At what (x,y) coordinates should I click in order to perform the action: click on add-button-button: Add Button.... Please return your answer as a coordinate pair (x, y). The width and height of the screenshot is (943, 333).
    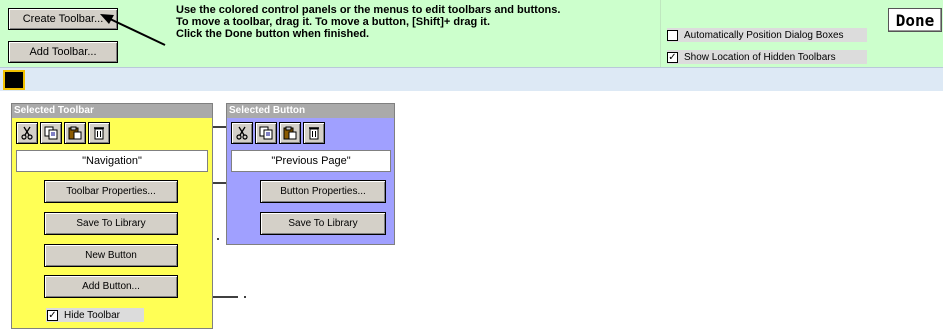
    Looking at the image, I should click on (111, 286).